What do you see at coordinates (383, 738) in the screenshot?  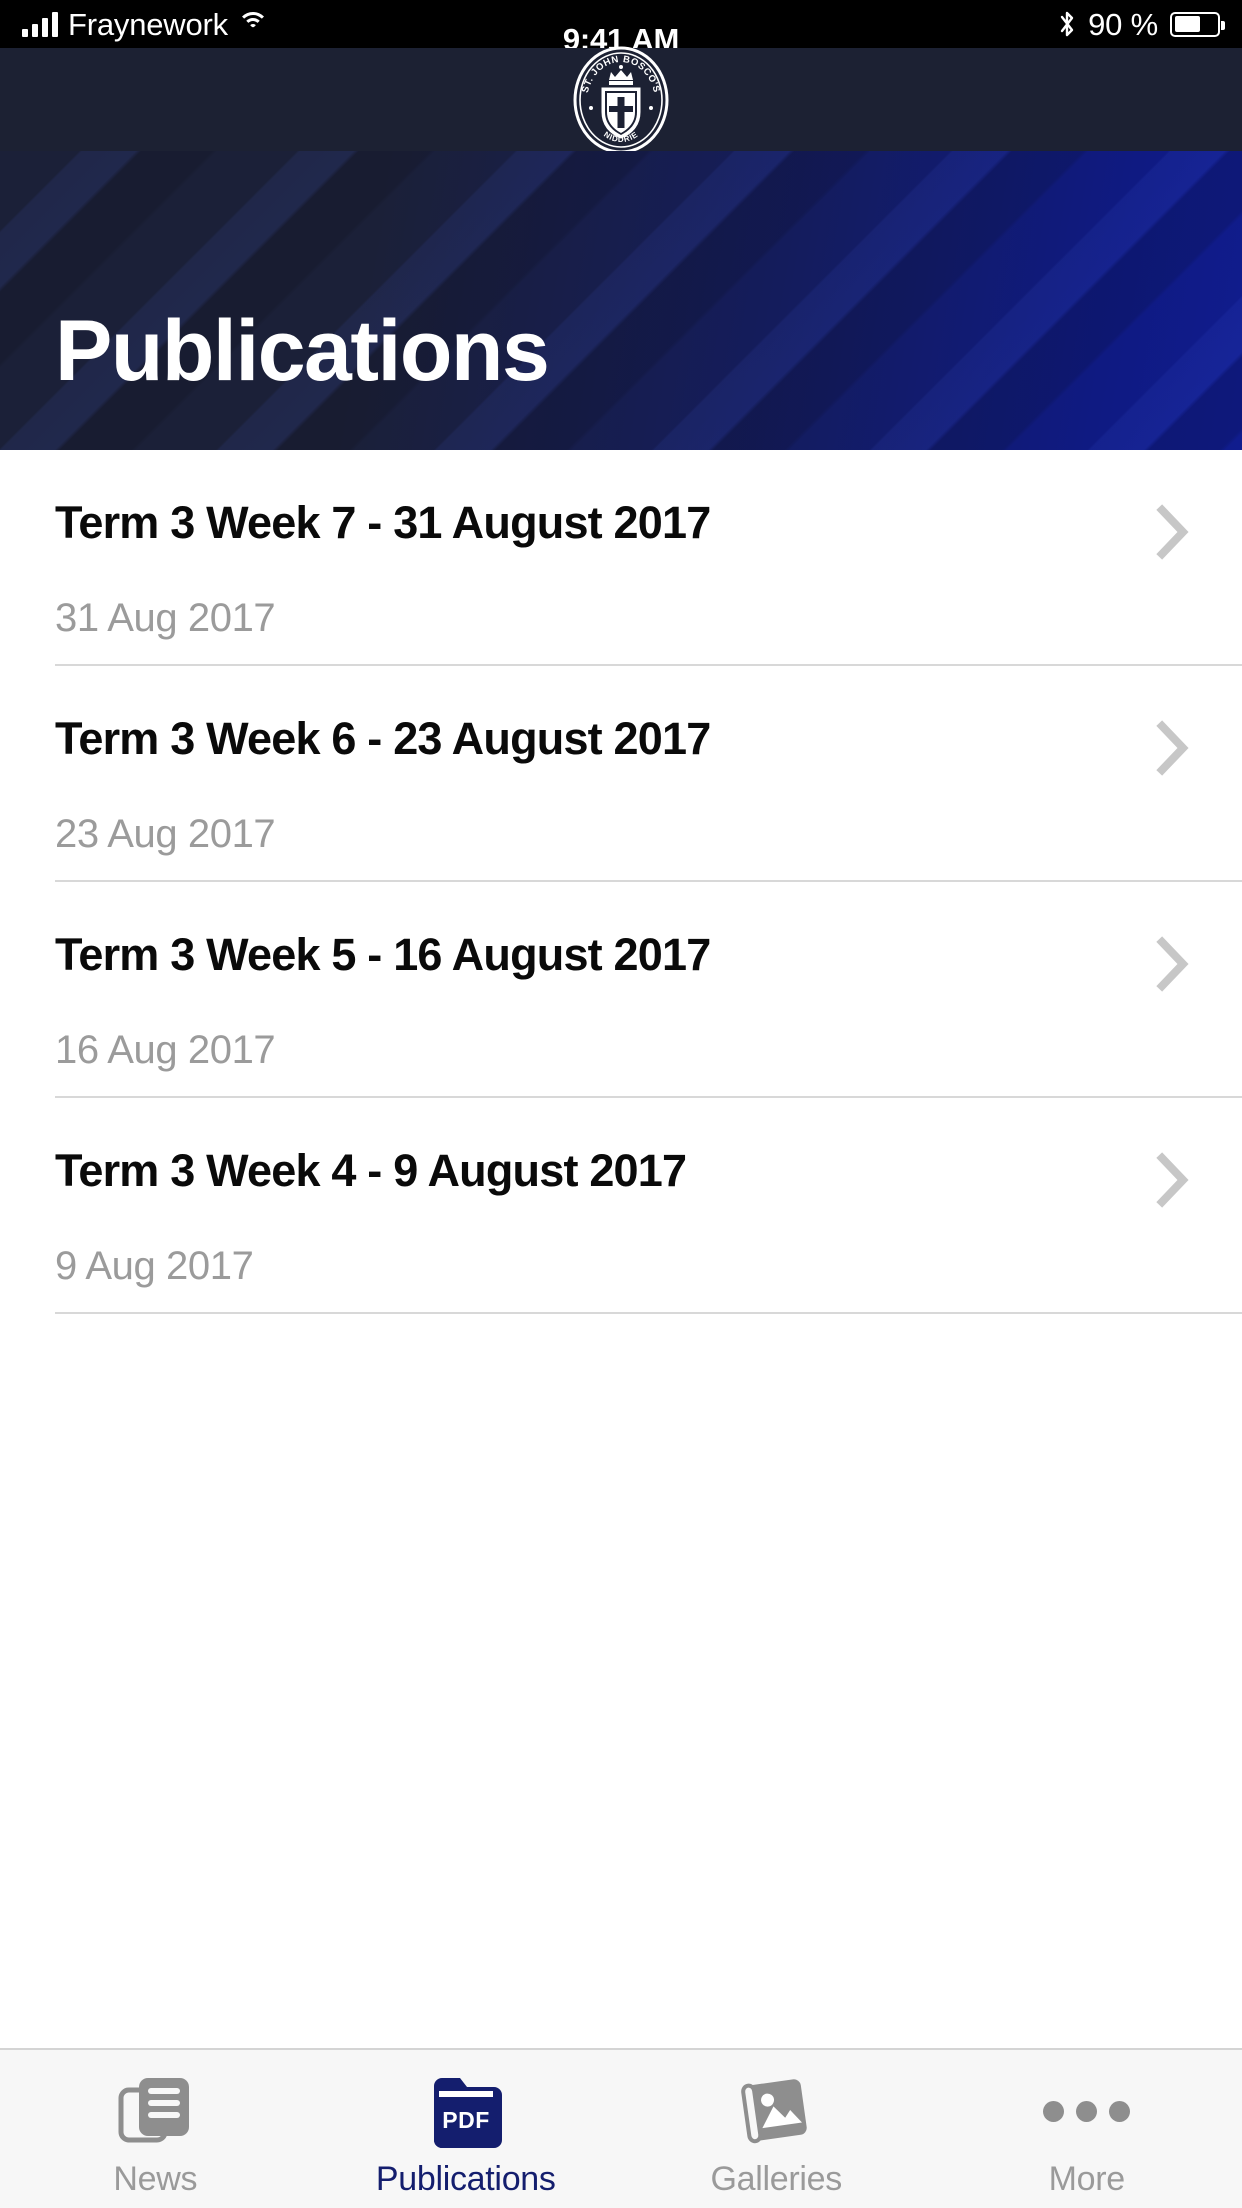 I see `publication-title: Term 3 Week 6 - 23 August 2017` at bounding box center [383, 738].